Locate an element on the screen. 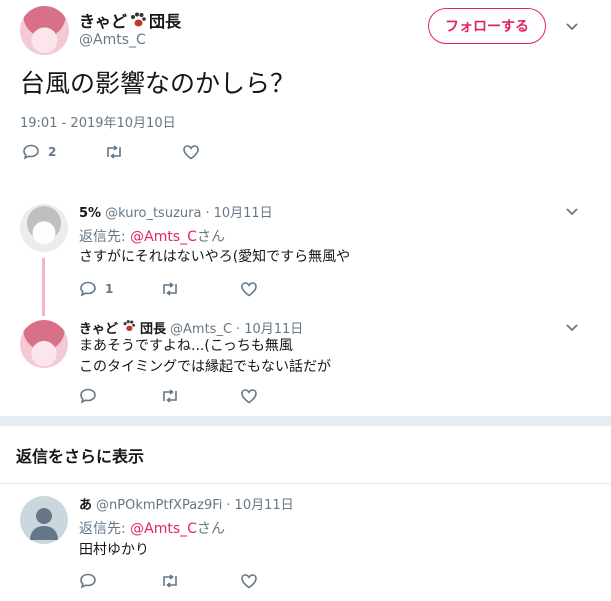 Image resolution: width=611 pixels, height=601 pixels. reply2-handle: @Amts_C is located at coordinates (201, 329).